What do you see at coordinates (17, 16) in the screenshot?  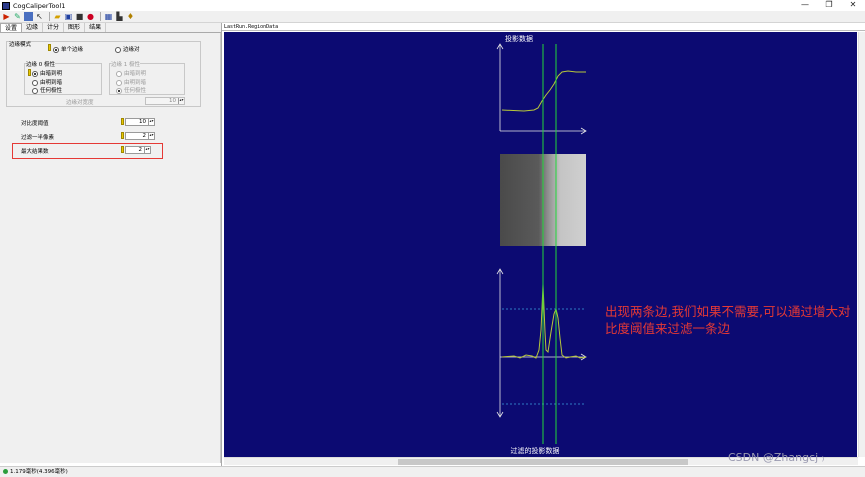 I see `edit-icon: ✎` at bounding box center [17, 16].